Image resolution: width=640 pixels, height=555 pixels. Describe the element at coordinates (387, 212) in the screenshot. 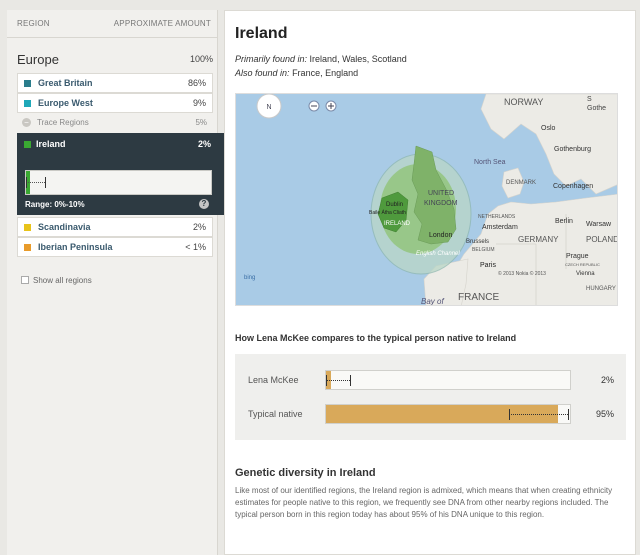

I see `map-label-baile-atha-cliath: Baile Átha Cliath` at that location.